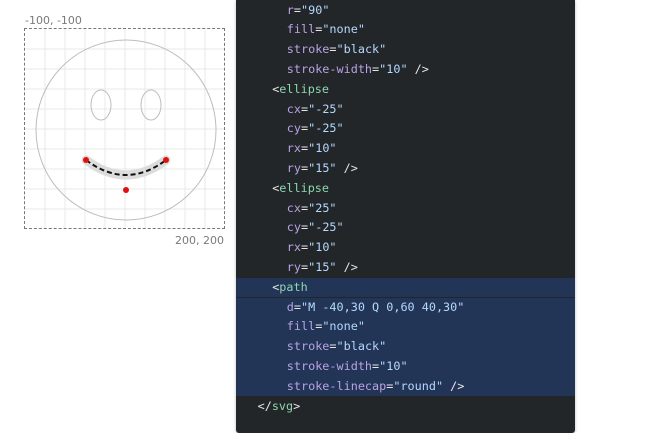  Describe the element at coordinates (199, 240) in the screenshot. I see `coord-label-bottom-right: 200, 200` at that location.